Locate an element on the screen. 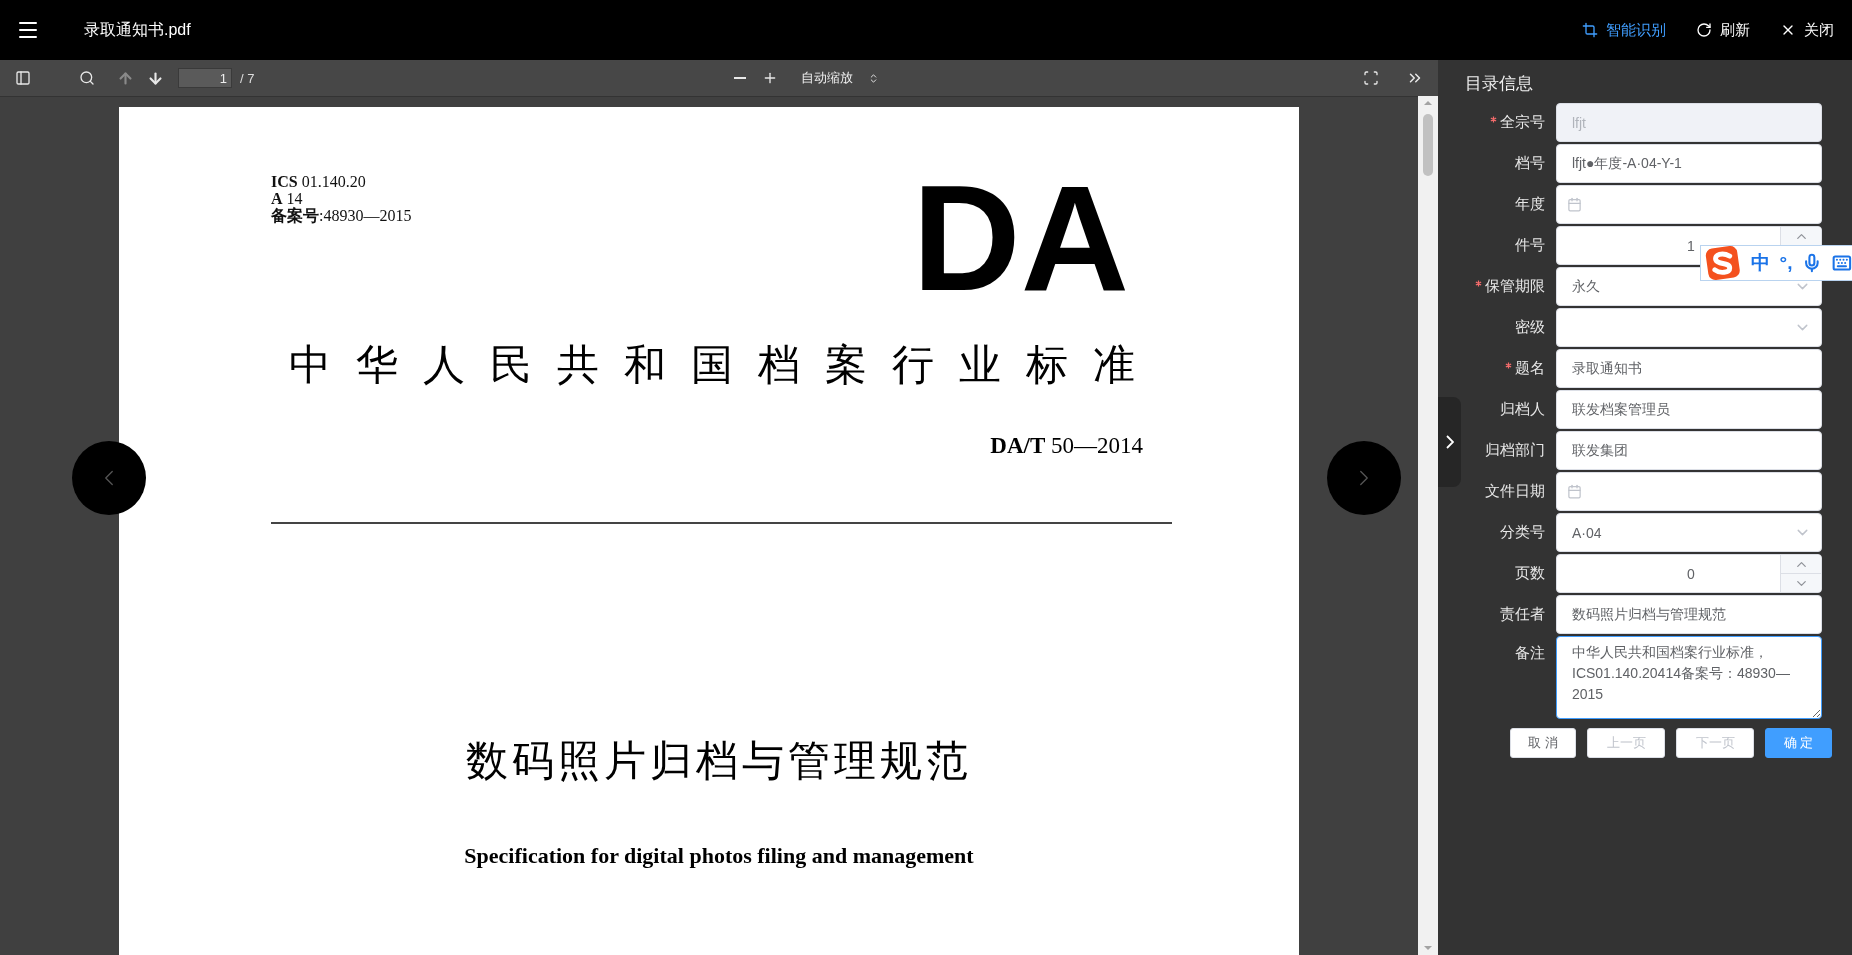 The width and height of the screenshot is (1852, 955). field-label: 分类号 is located at coordinates (1522, 532).